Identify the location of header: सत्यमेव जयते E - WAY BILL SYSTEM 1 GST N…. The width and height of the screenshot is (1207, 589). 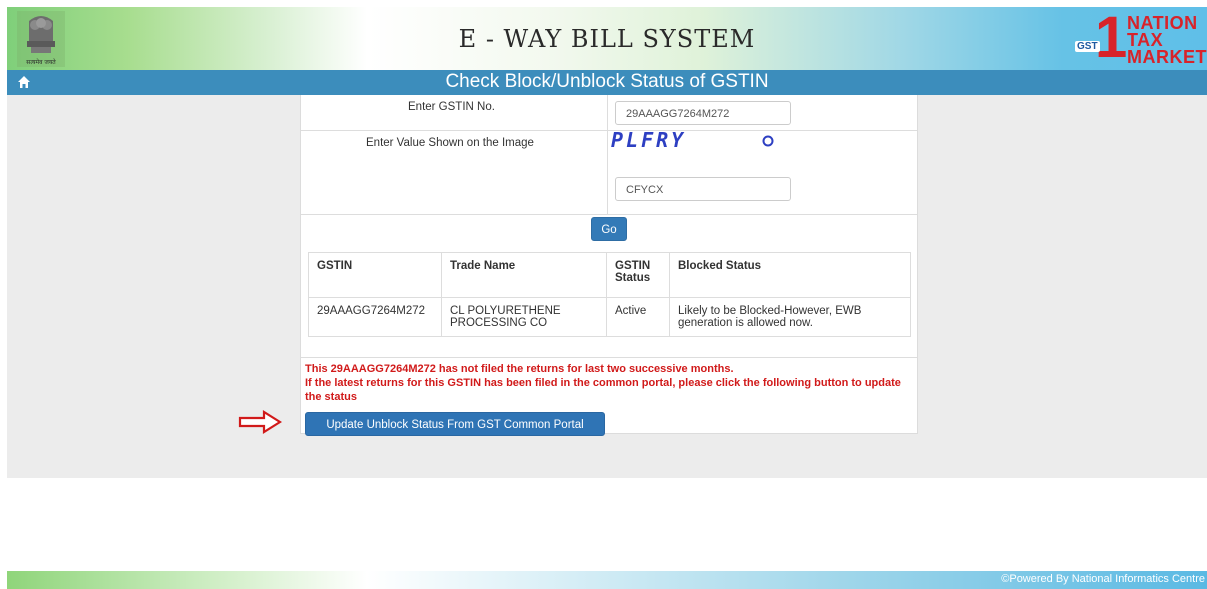
(607, 38).